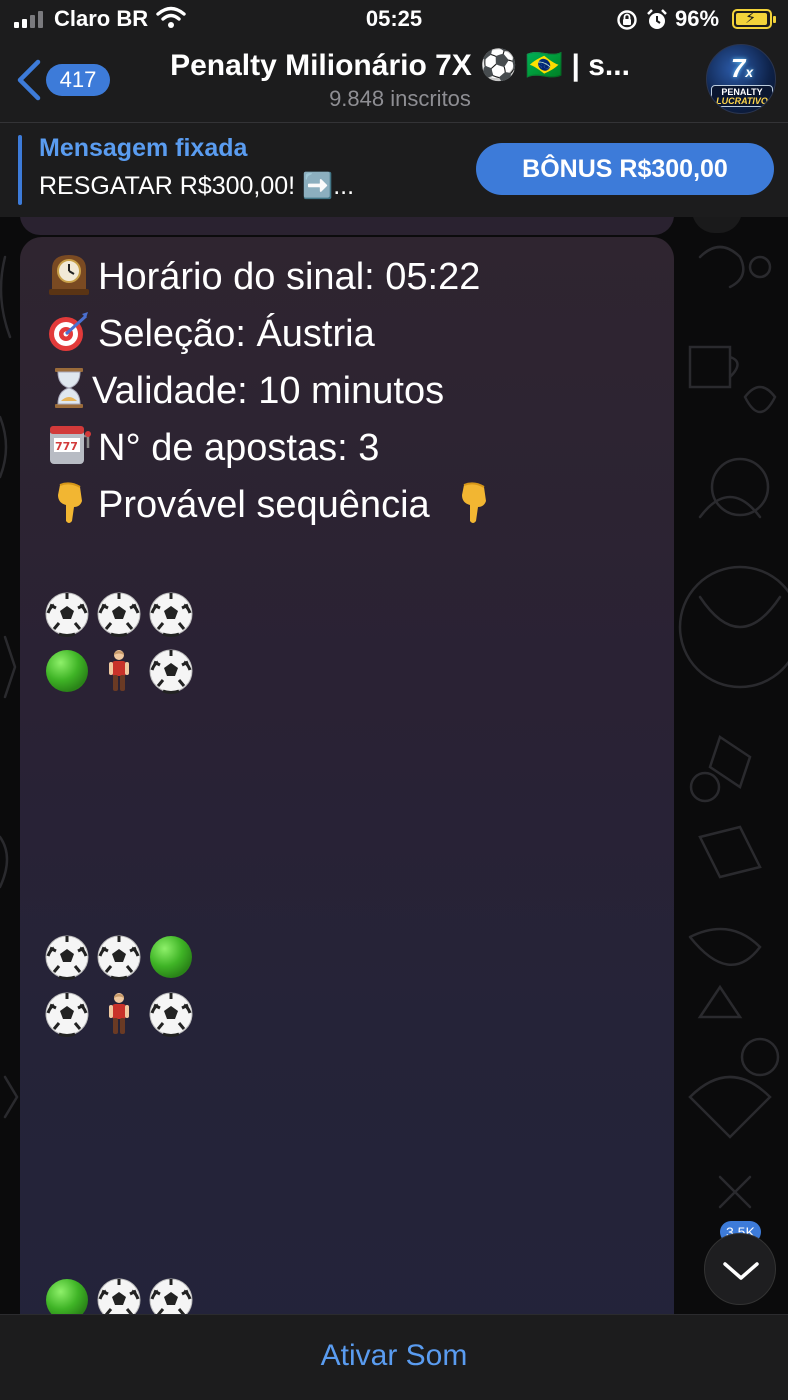 The image size is (788, 1400). What do you see at coordinates (143, 148) in the screenshot?
I see `pinned-title: Mensagem fixada` at bounding box center [143, 148].